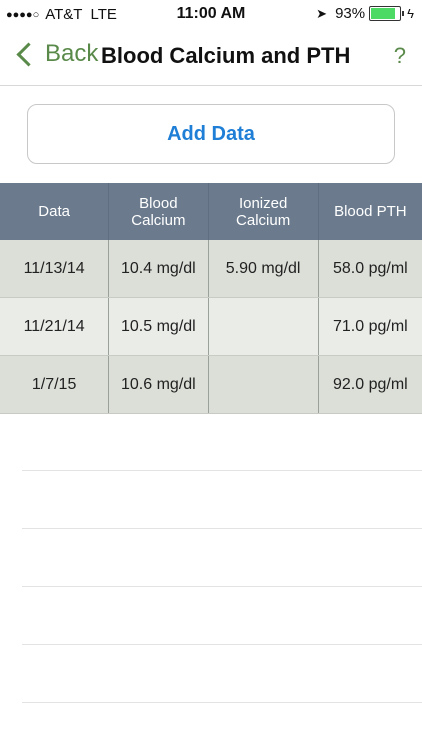 This screenshot has width=422, height=750. What do you see at coordinates (159, 326) in the screenshot?
I see `cell-blood-calcium: 10.5 mg/dl` at bounding box center [159, 326].